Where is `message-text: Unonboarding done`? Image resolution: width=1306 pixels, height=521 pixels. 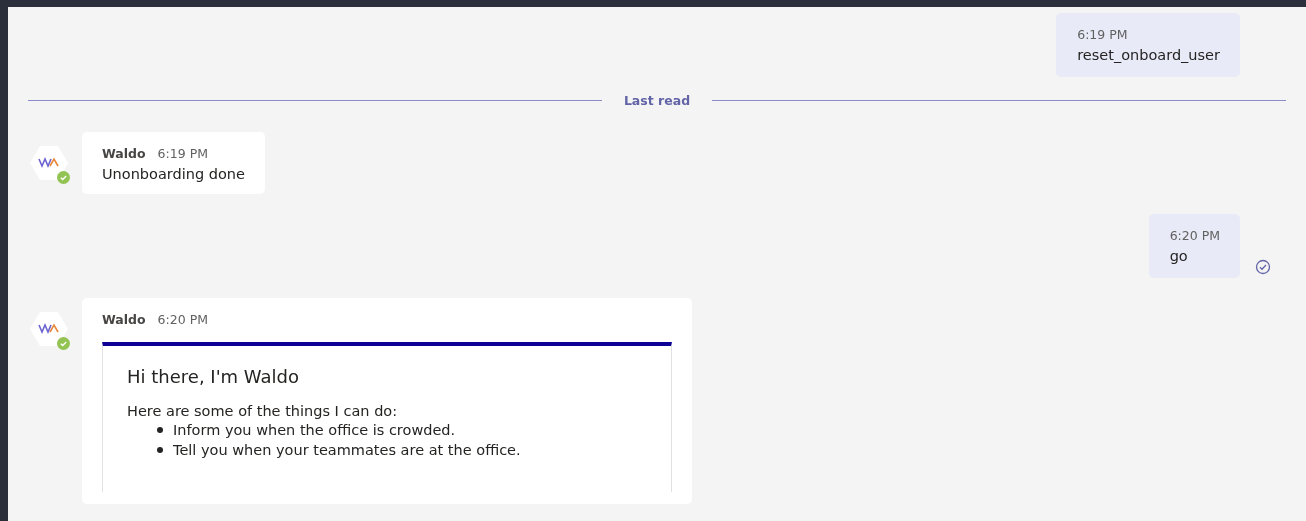 message-text: Unonboarding done is located at coordinates (173, 174).